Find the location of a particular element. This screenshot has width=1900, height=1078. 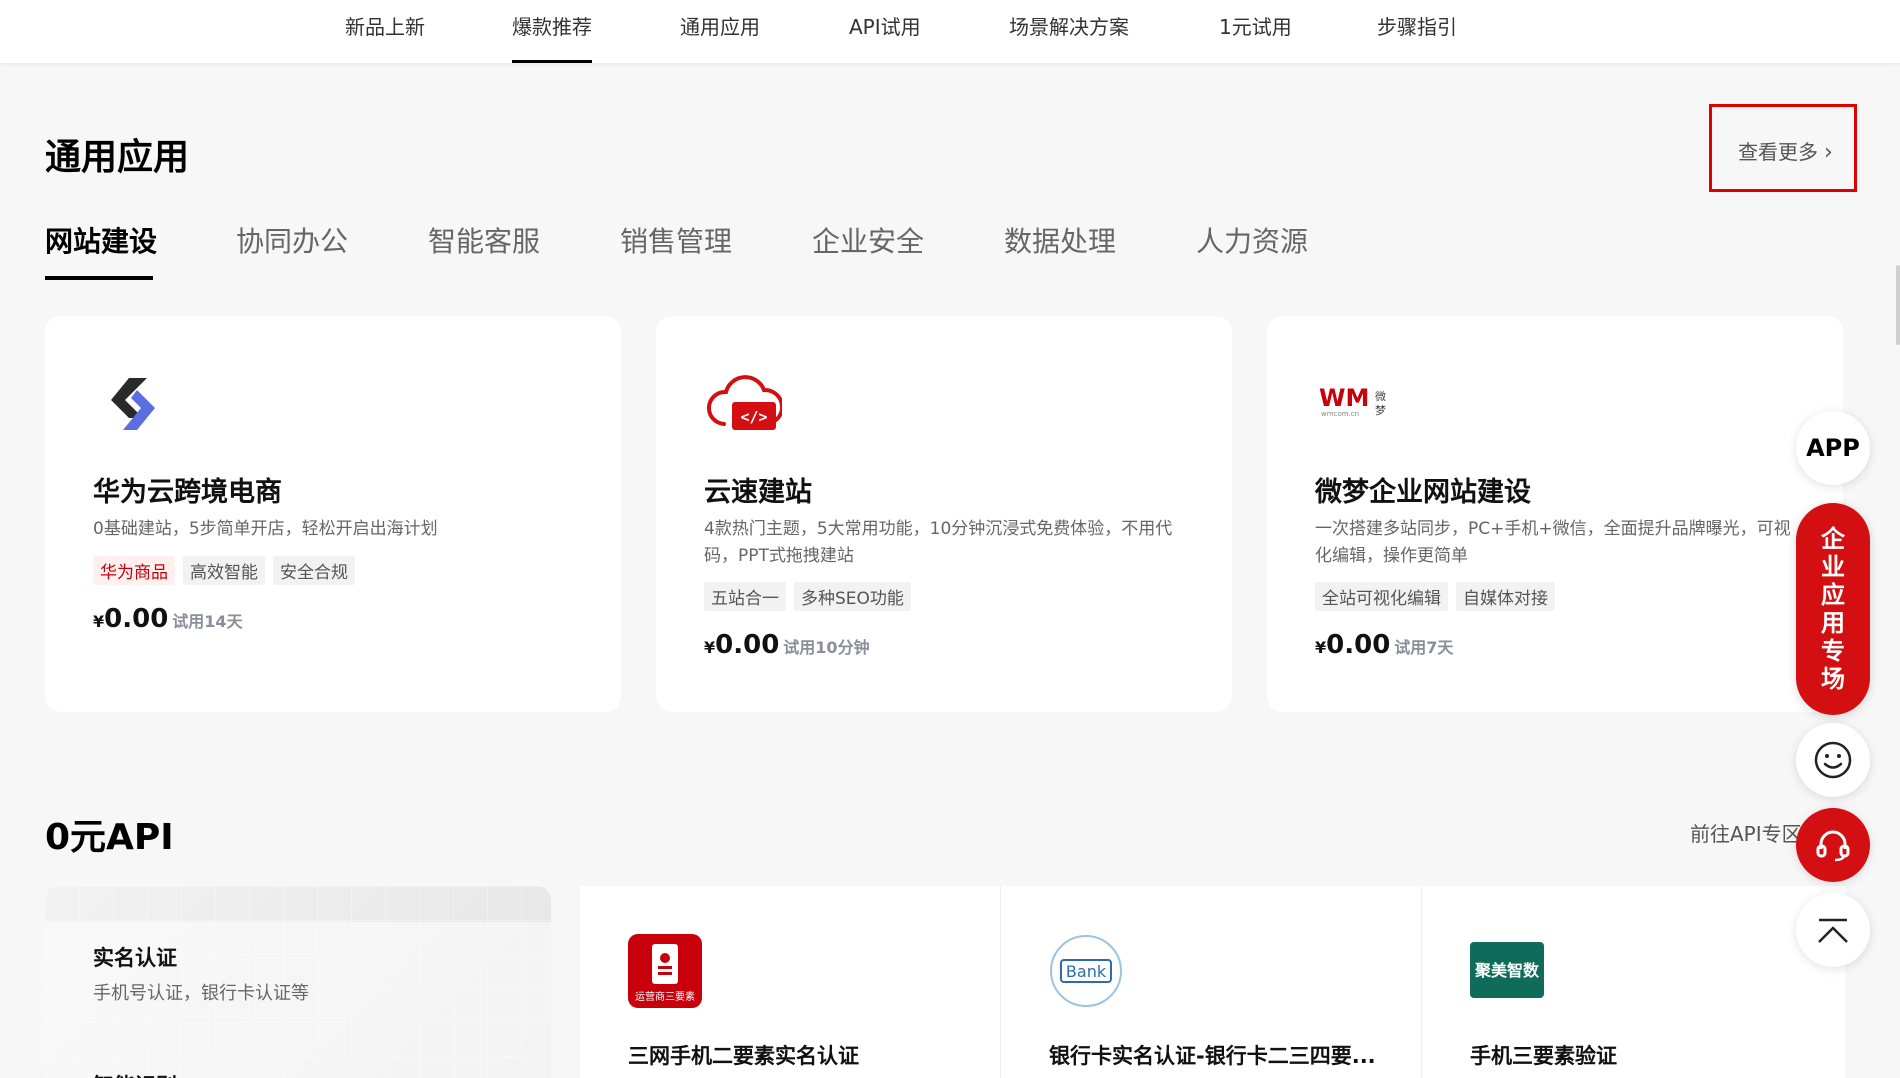

trial-period: 试用7天 is located at coordinates (1424, 647).